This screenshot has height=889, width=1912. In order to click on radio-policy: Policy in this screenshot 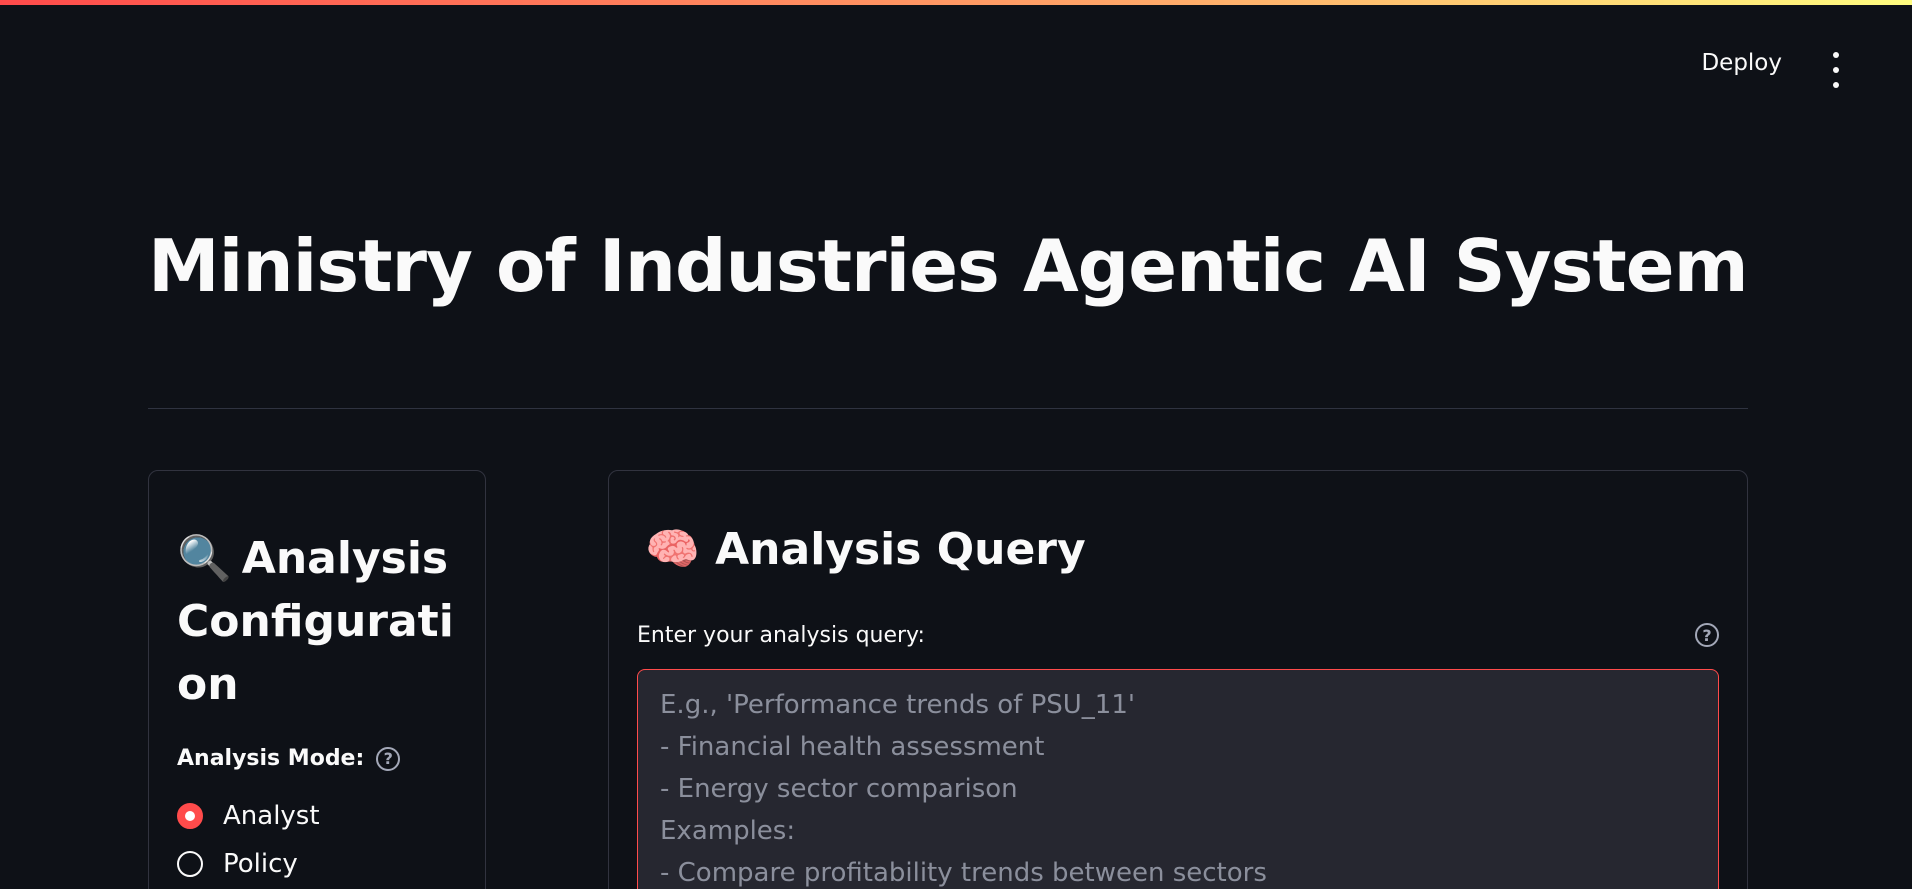, I will do `click(237, 864)`.